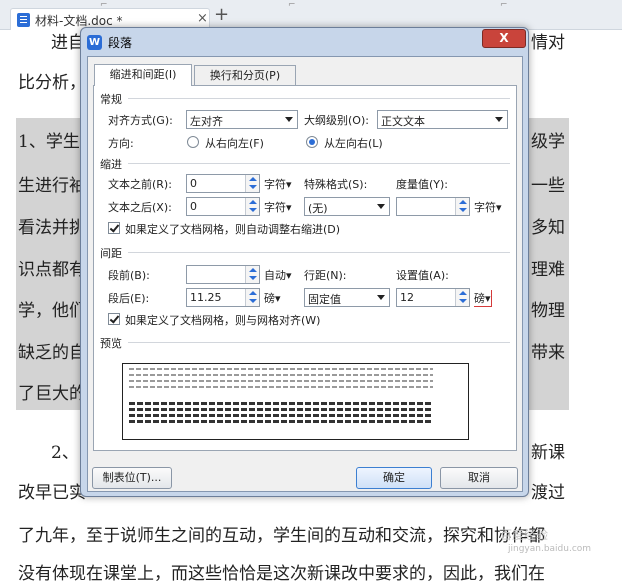 This screenshot has width=622, height=584. What do you see at coordinates (140, 207) in the screenshot?
I see `indent-after-label: 文本之后(X):` at bounding box center [140, 207].